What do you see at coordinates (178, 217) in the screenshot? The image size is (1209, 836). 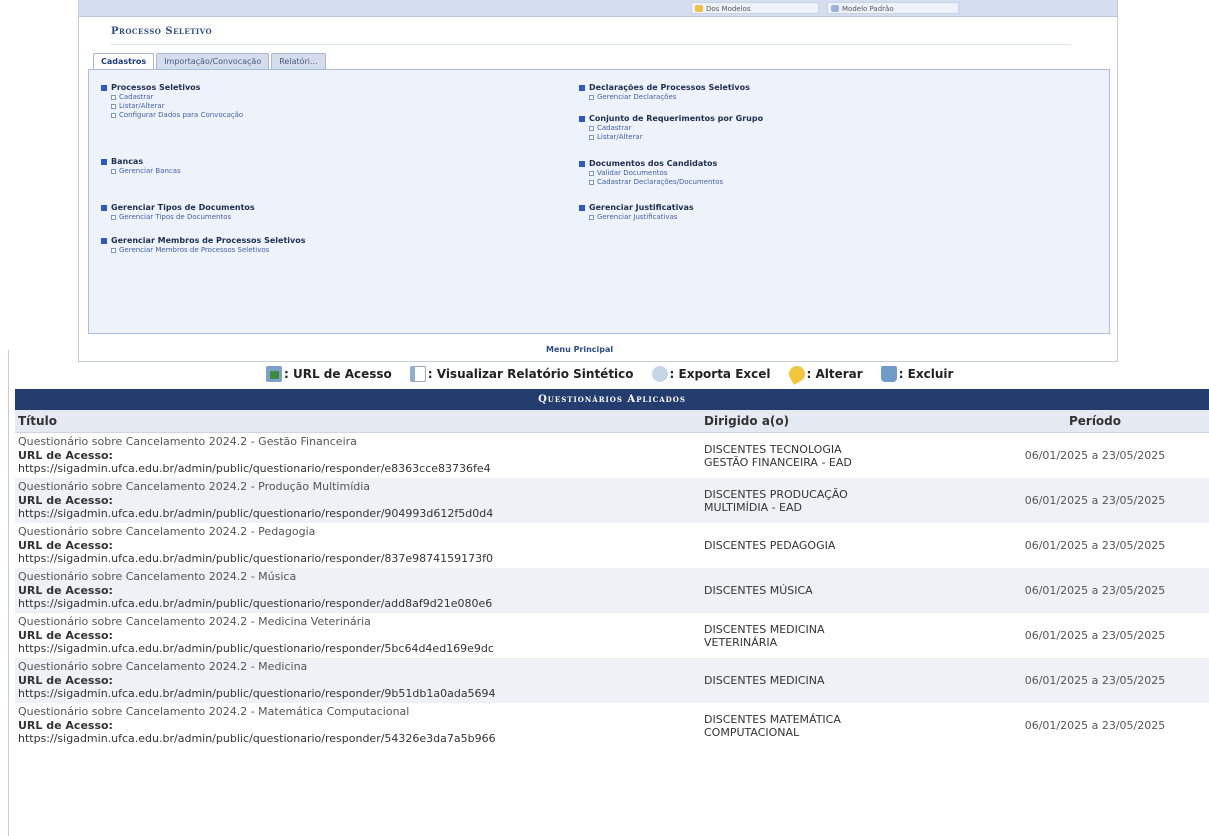 I see `menu-link: Gerenciar Tipos de Documentos` at bounding box center [178, 217].